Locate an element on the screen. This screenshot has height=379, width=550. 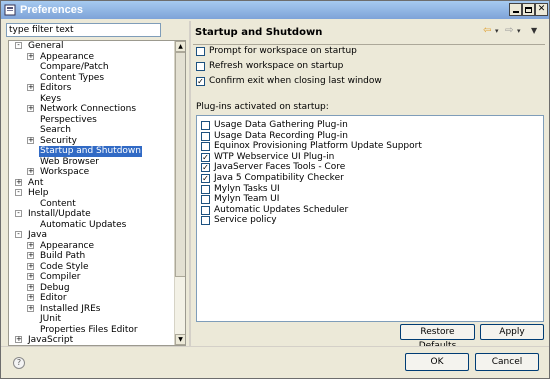
scroll-down-icon: ▼ is located at coordinates (180, 339).